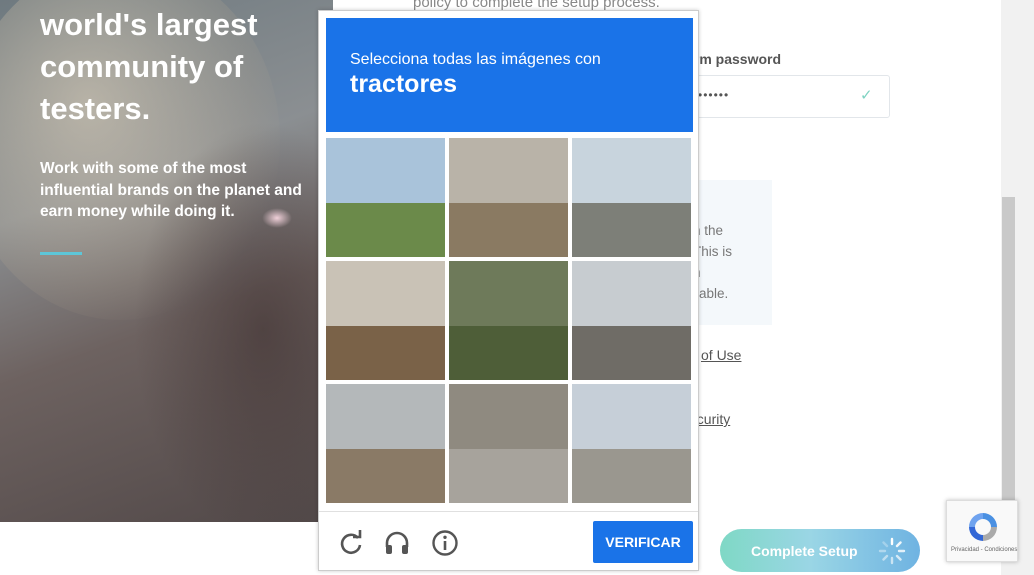 The image size is (1034, 575). Describe the element at coordinates (508, 443) in the screenshot. I see `tile-bicycles-sidewalk` at that location.